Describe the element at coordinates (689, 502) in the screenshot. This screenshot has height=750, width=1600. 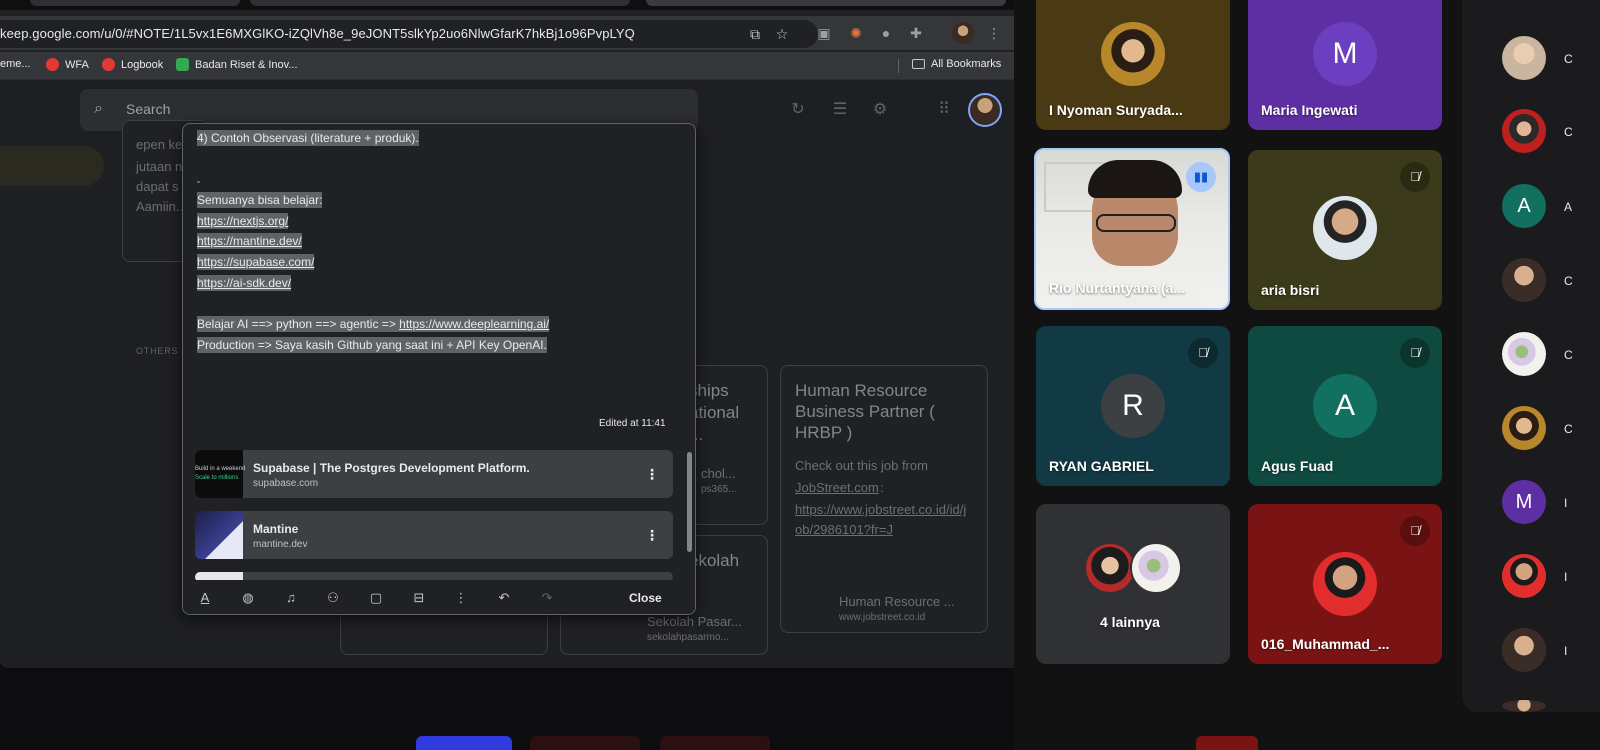
I see `scrollbar` at that location.